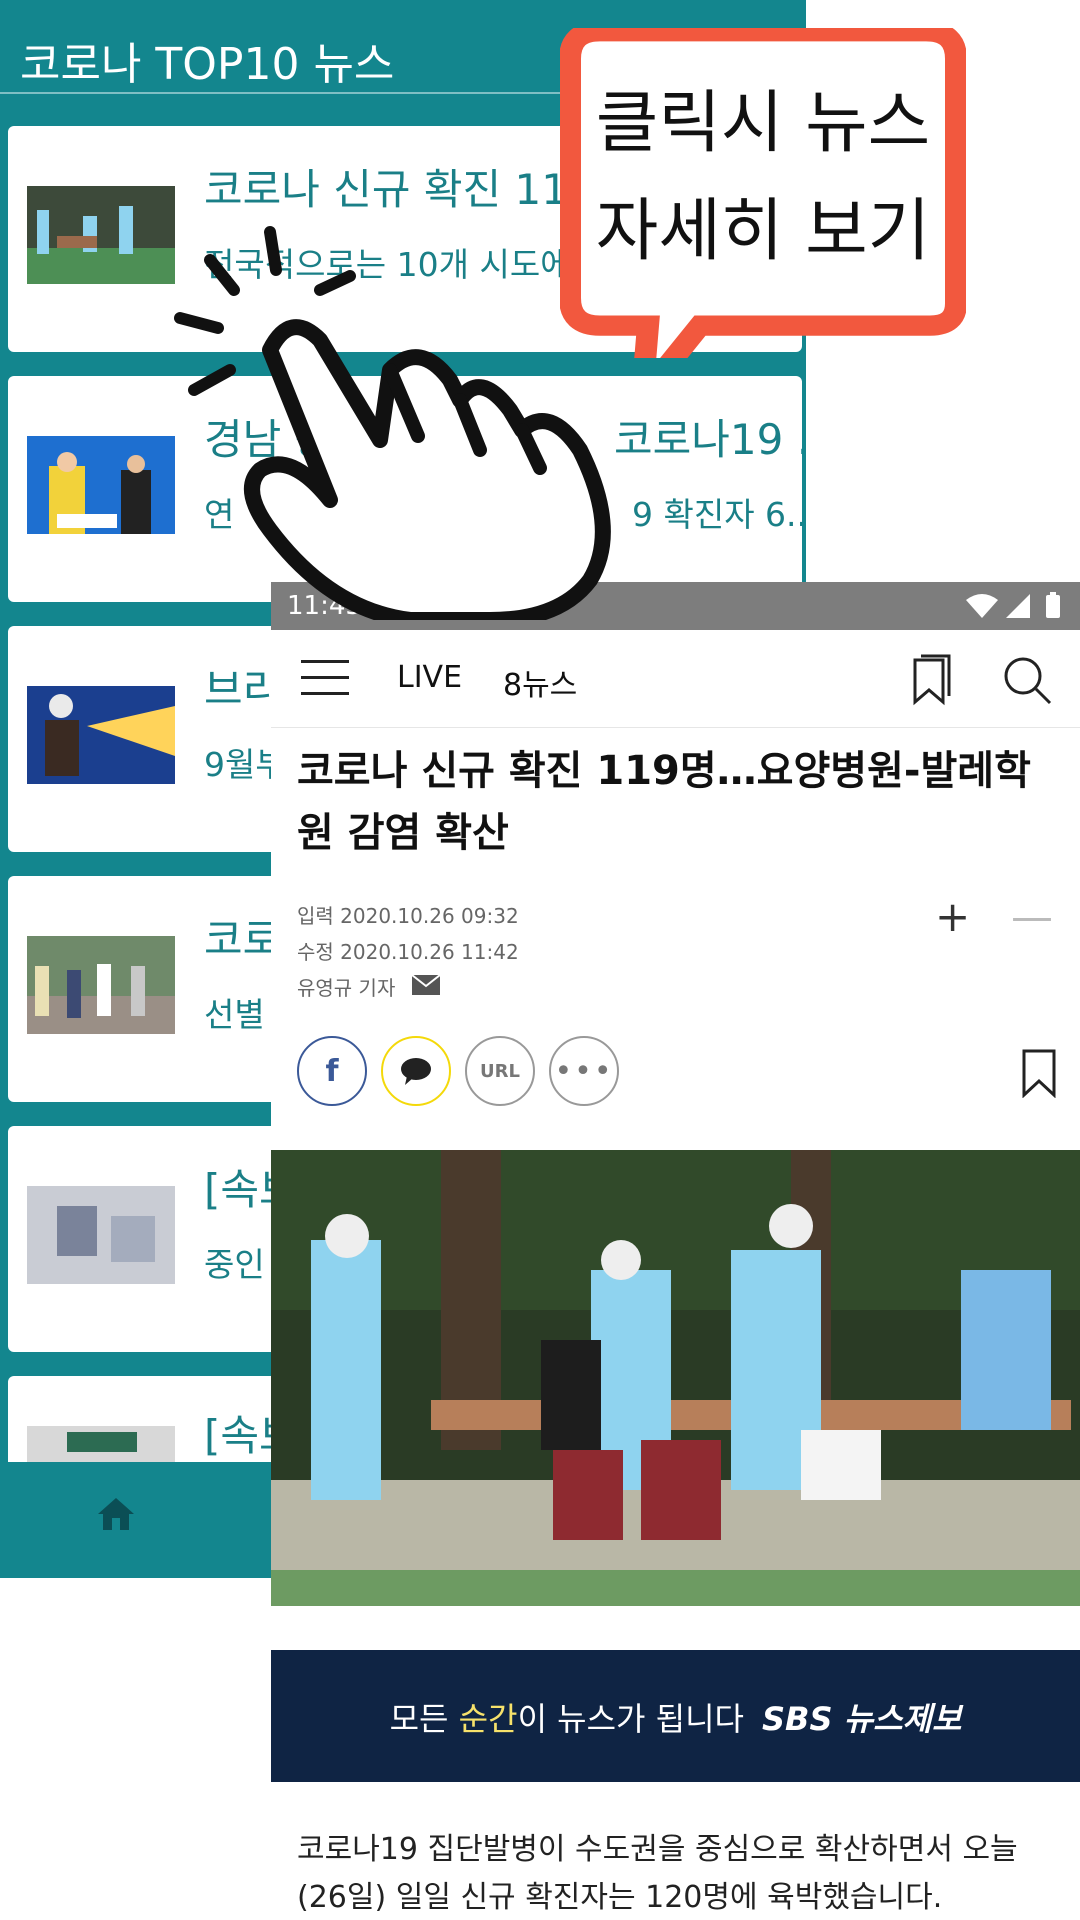  Describe the element at coordinates (982, 606) in the screenshot. I see `wifi-icon` at that location.